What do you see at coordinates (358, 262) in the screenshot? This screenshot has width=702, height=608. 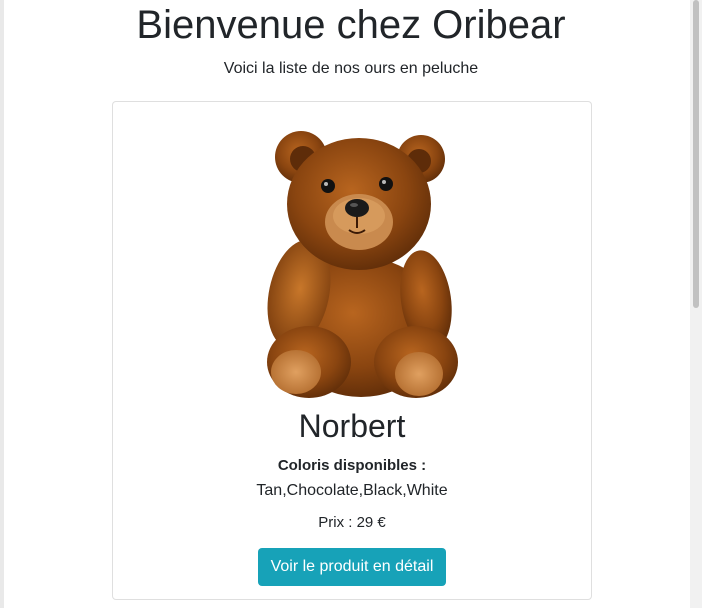 I see `teddy-bear-image` at bounding box center [358, 262].